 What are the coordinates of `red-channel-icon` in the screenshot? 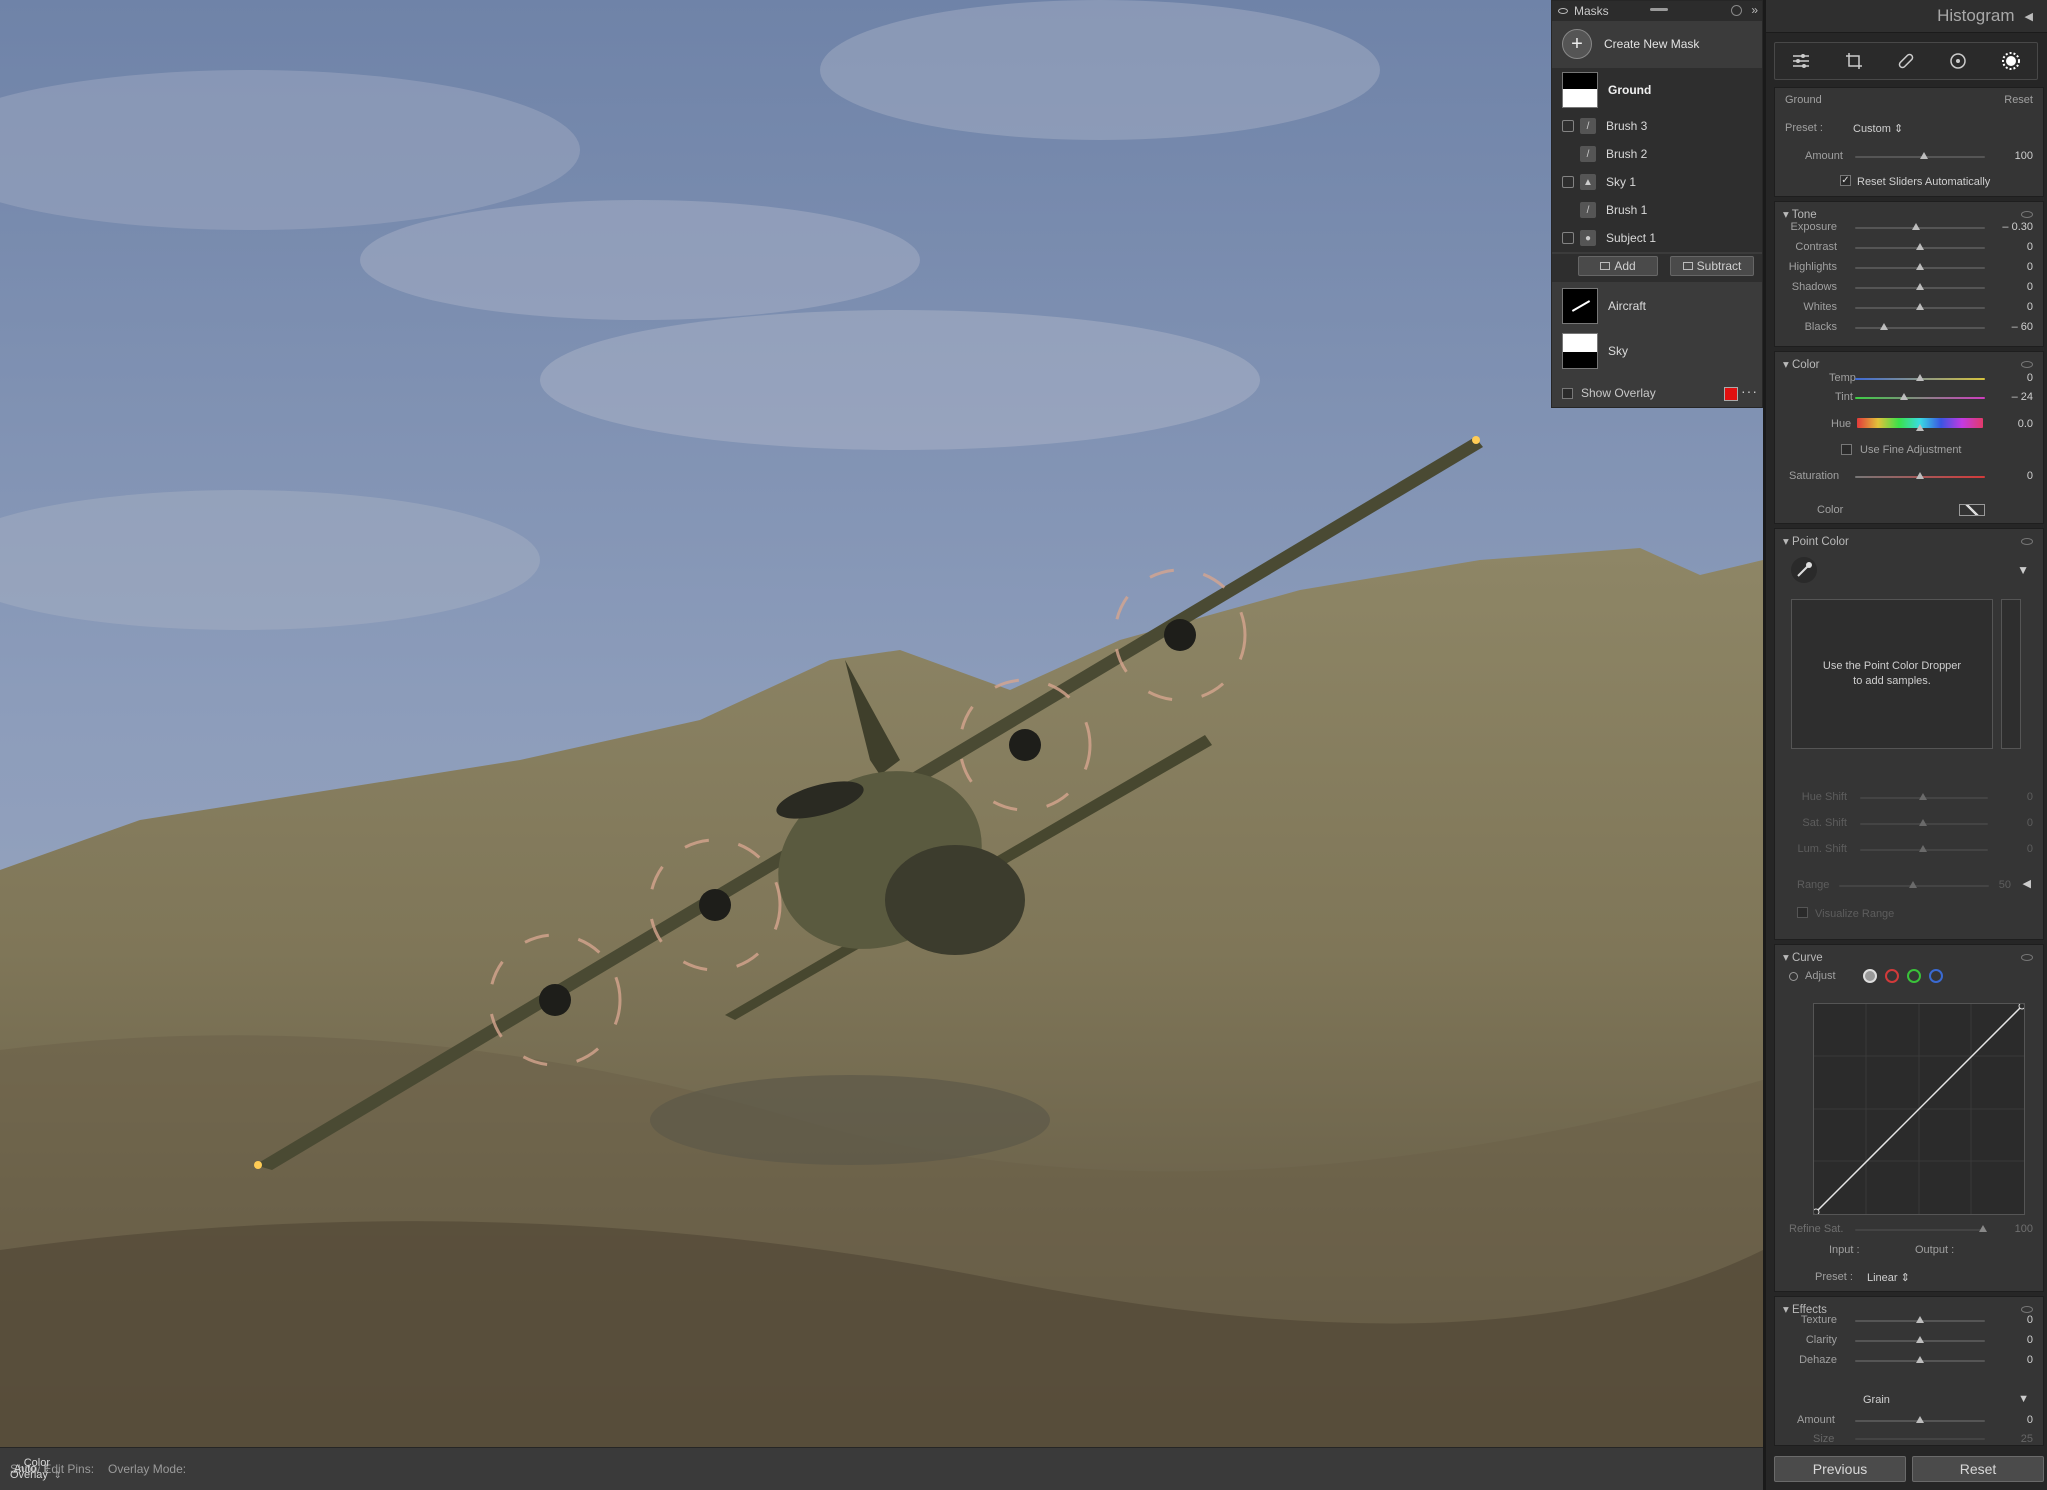 It's located at (1892, 976).